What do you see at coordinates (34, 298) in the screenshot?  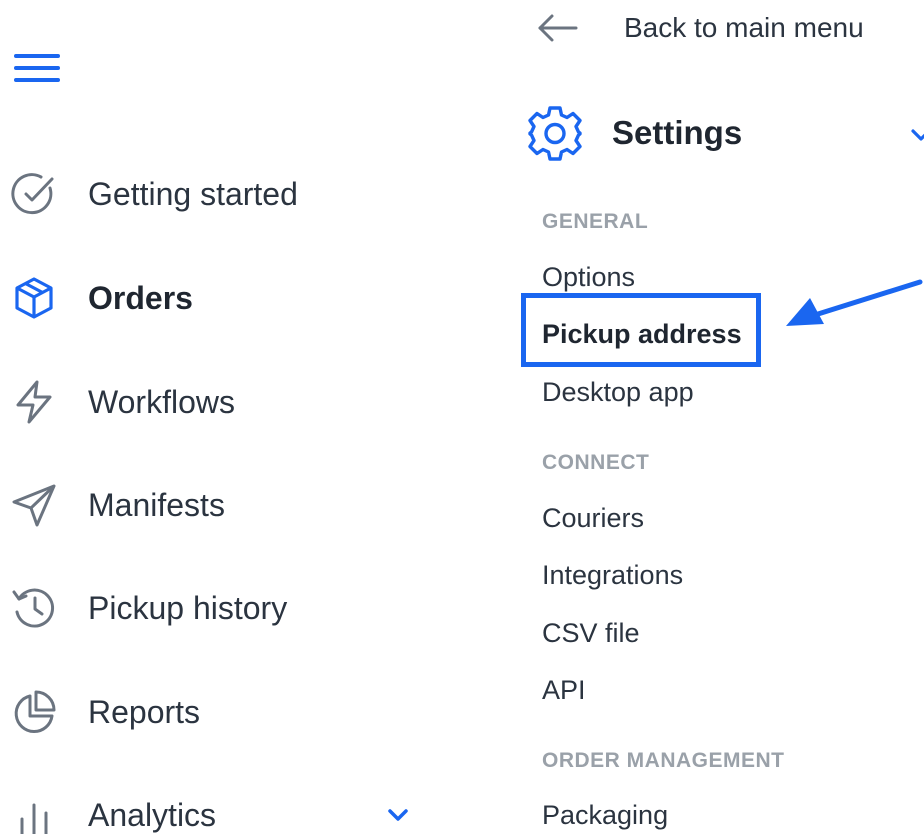 I see `box-icon` at bounding box center [34, 298].